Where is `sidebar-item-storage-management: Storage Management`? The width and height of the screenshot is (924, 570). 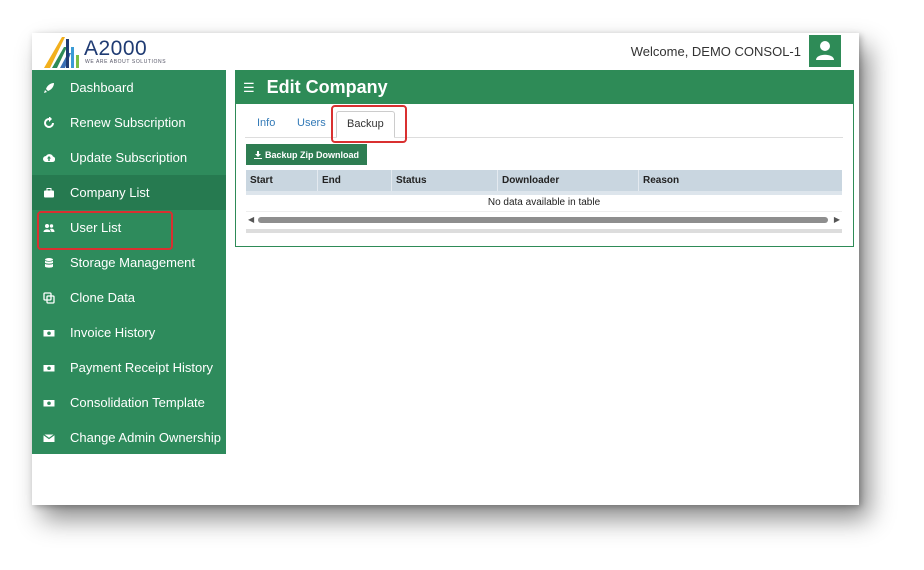 sidebar-item-storage-management: Storage Management is located at coordinates (129, 262).